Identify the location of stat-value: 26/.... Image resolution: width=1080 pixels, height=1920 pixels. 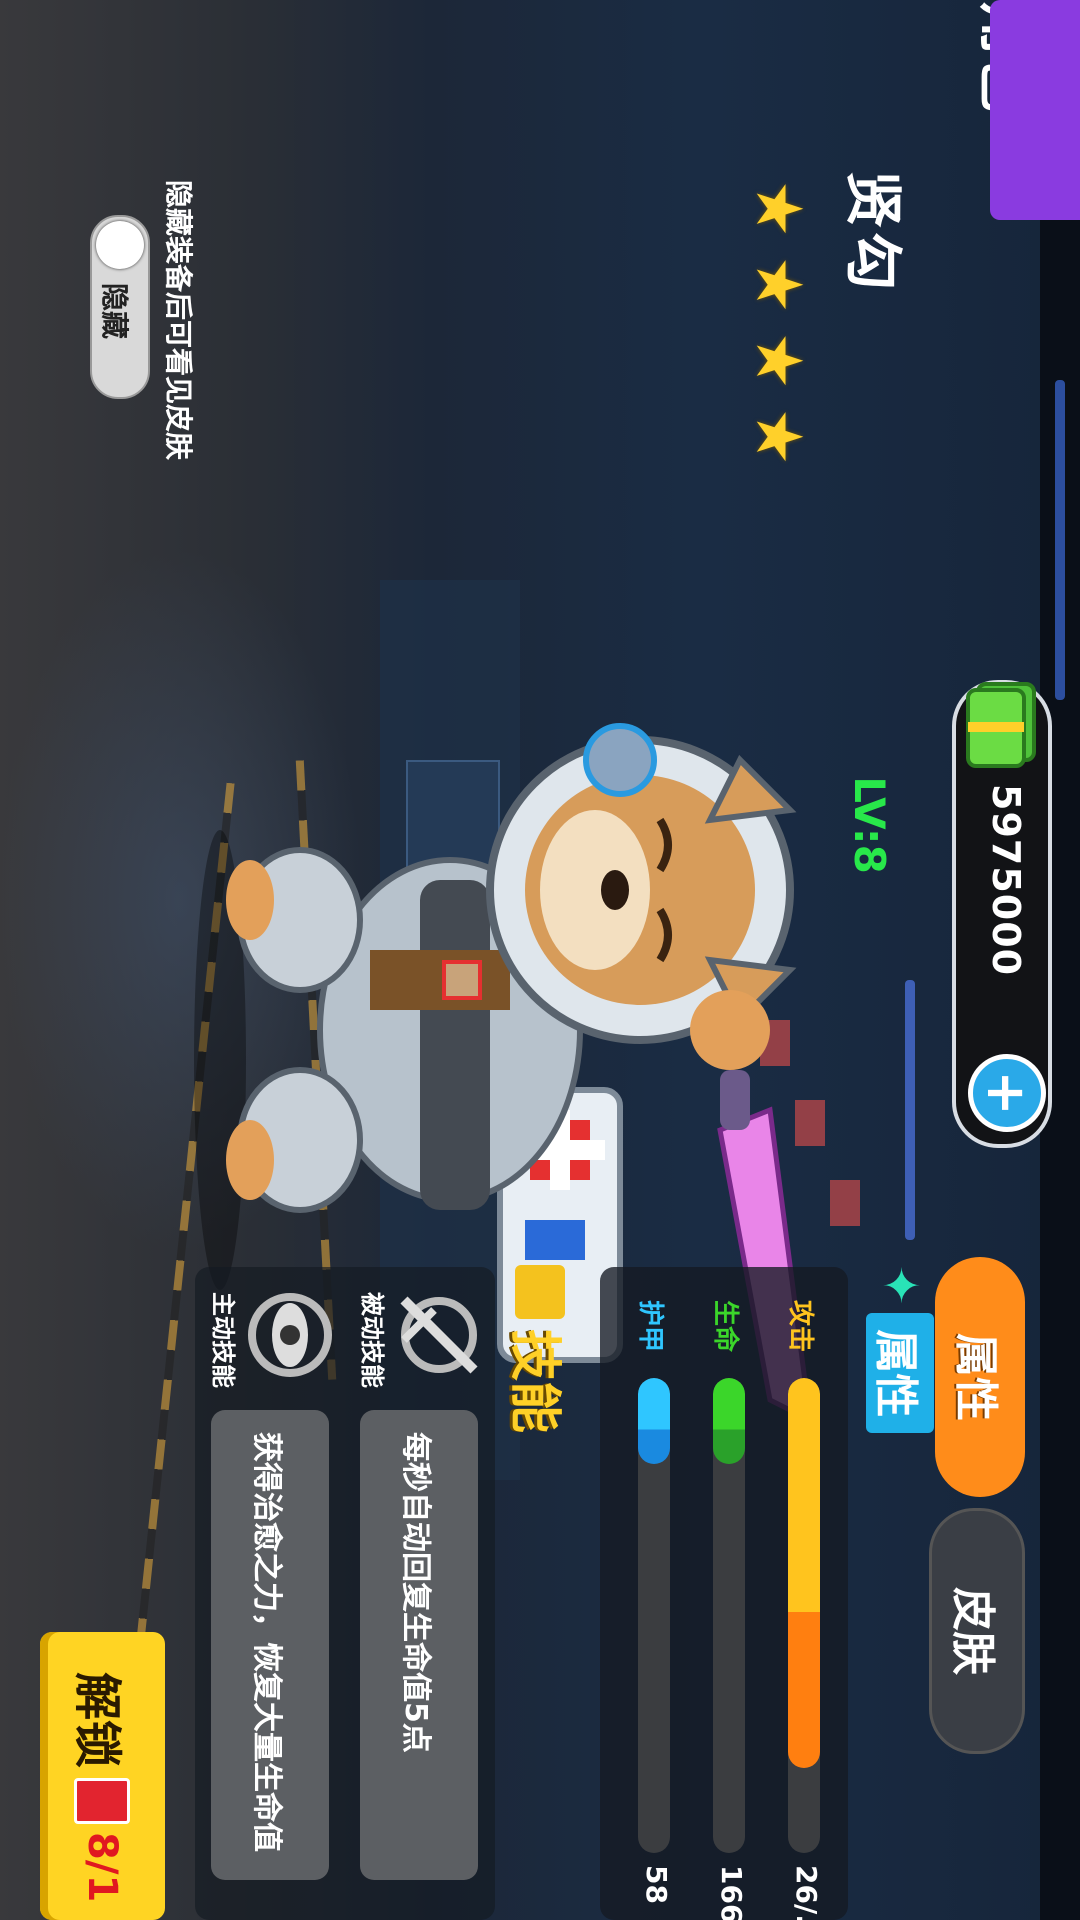
(806, 1892).